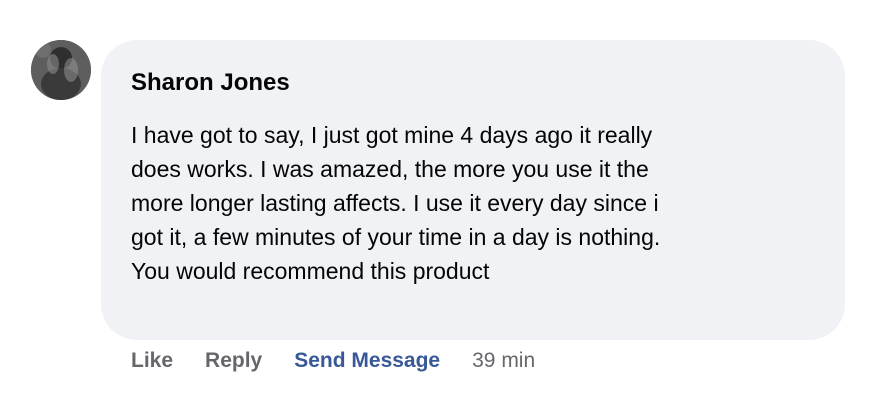 The height and width of the screenshot is (408, 876). I want to click on like-button: Like, so click(152, 361).